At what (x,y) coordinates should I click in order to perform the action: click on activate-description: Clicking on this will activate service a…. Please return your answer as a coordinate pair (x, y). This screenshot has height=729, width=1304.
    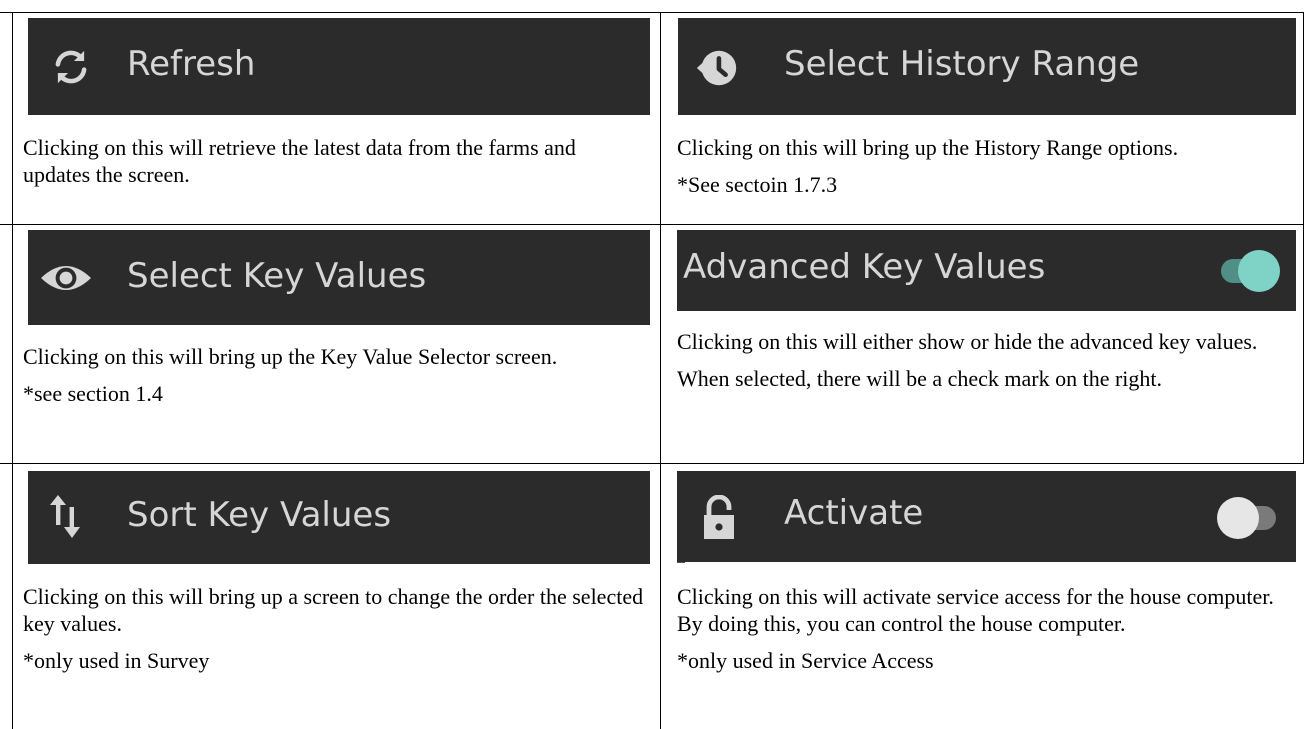
    Looking at the image, I should click on (987, 633).